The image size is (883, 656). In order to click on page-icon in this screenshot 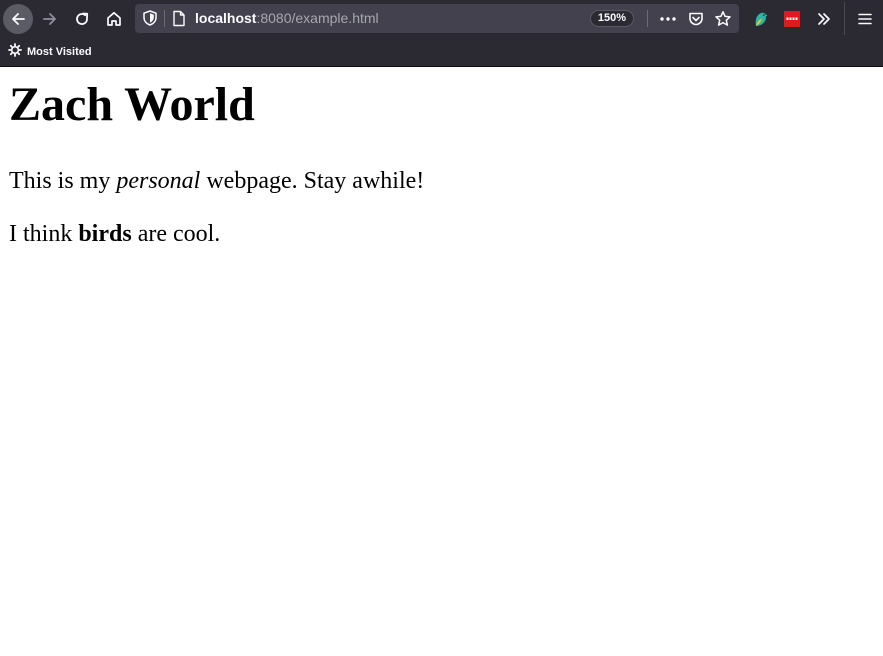, I will do `click(179, 18)`.